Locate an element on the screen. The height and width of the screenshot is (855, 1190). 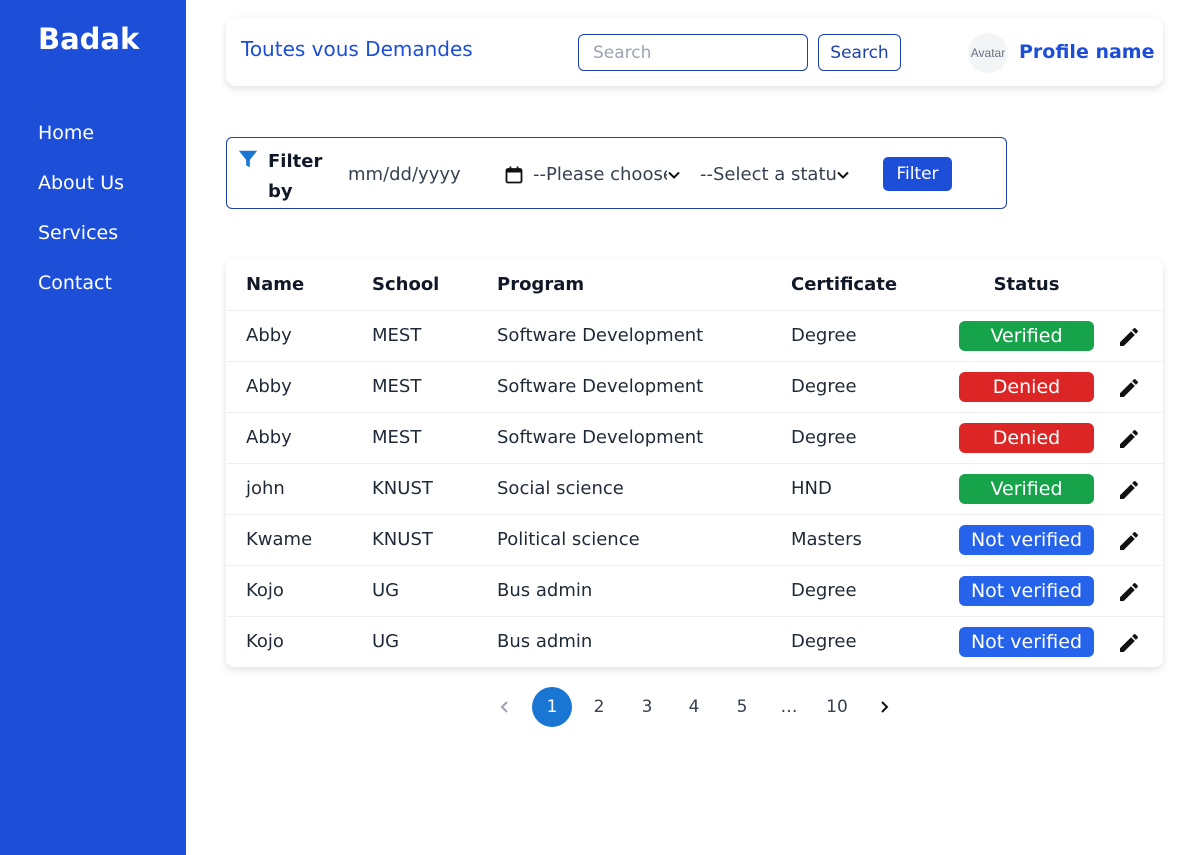
category-select: --Please choose is located at coordinates (607, 175).